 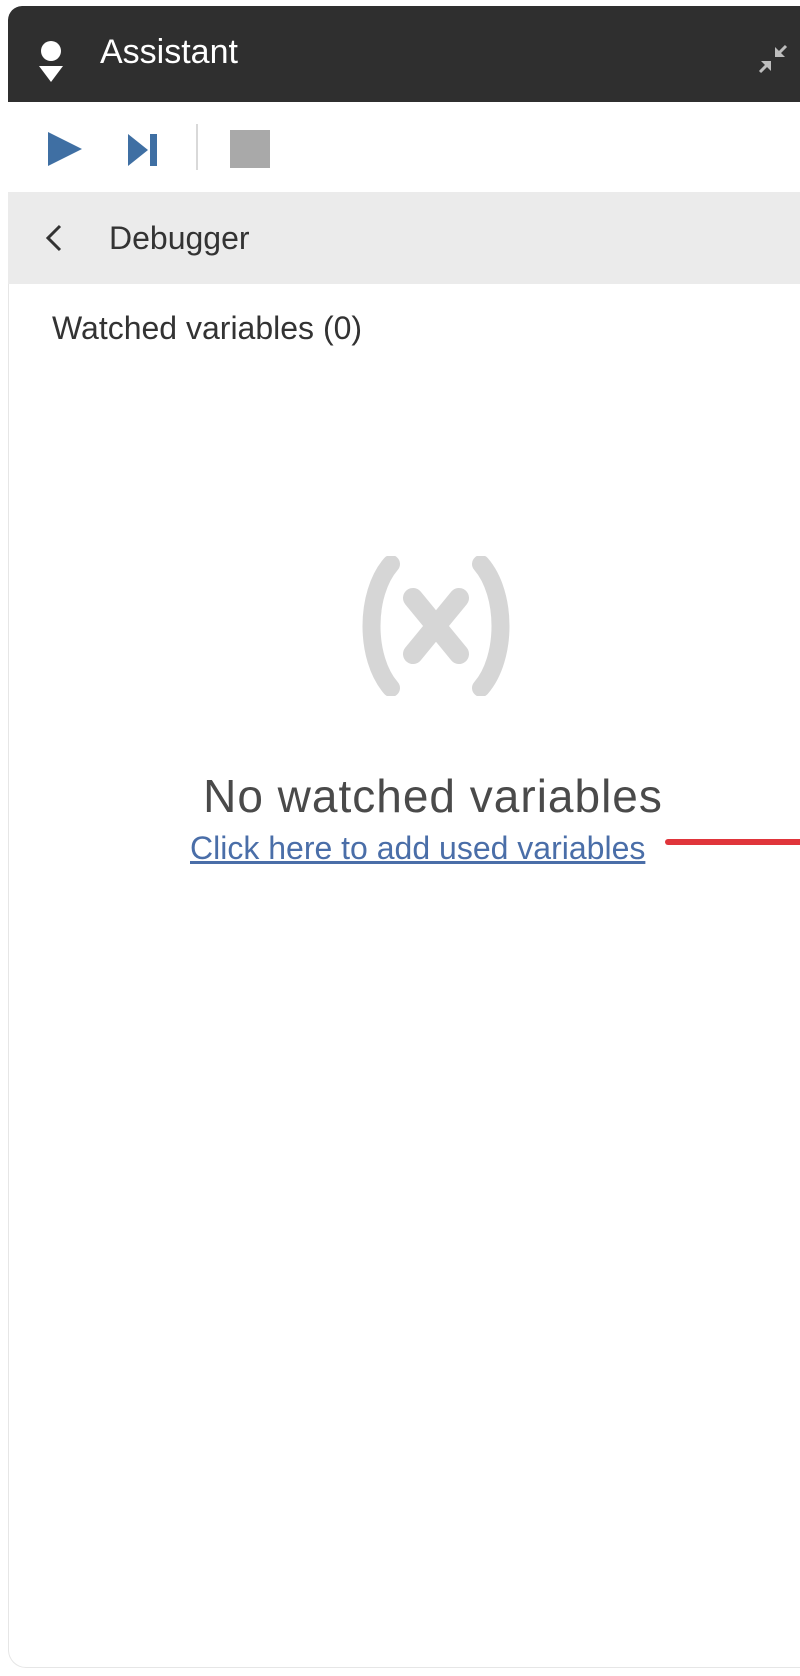 What do you see at coordinates (732, 842) in the screenshot?
I see `annotation-pointer-line` at bounding box center [732, 842].